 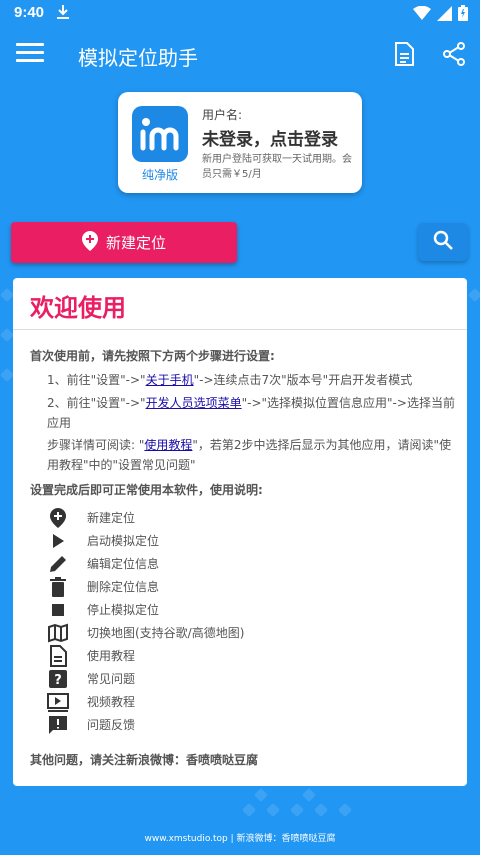 What do you see at coordinates (152, 356) in the screenshot?
I see `intro-text: 首次使用前，请先按照下方两个步骤进行设置:` at bounding box center [152, 356].